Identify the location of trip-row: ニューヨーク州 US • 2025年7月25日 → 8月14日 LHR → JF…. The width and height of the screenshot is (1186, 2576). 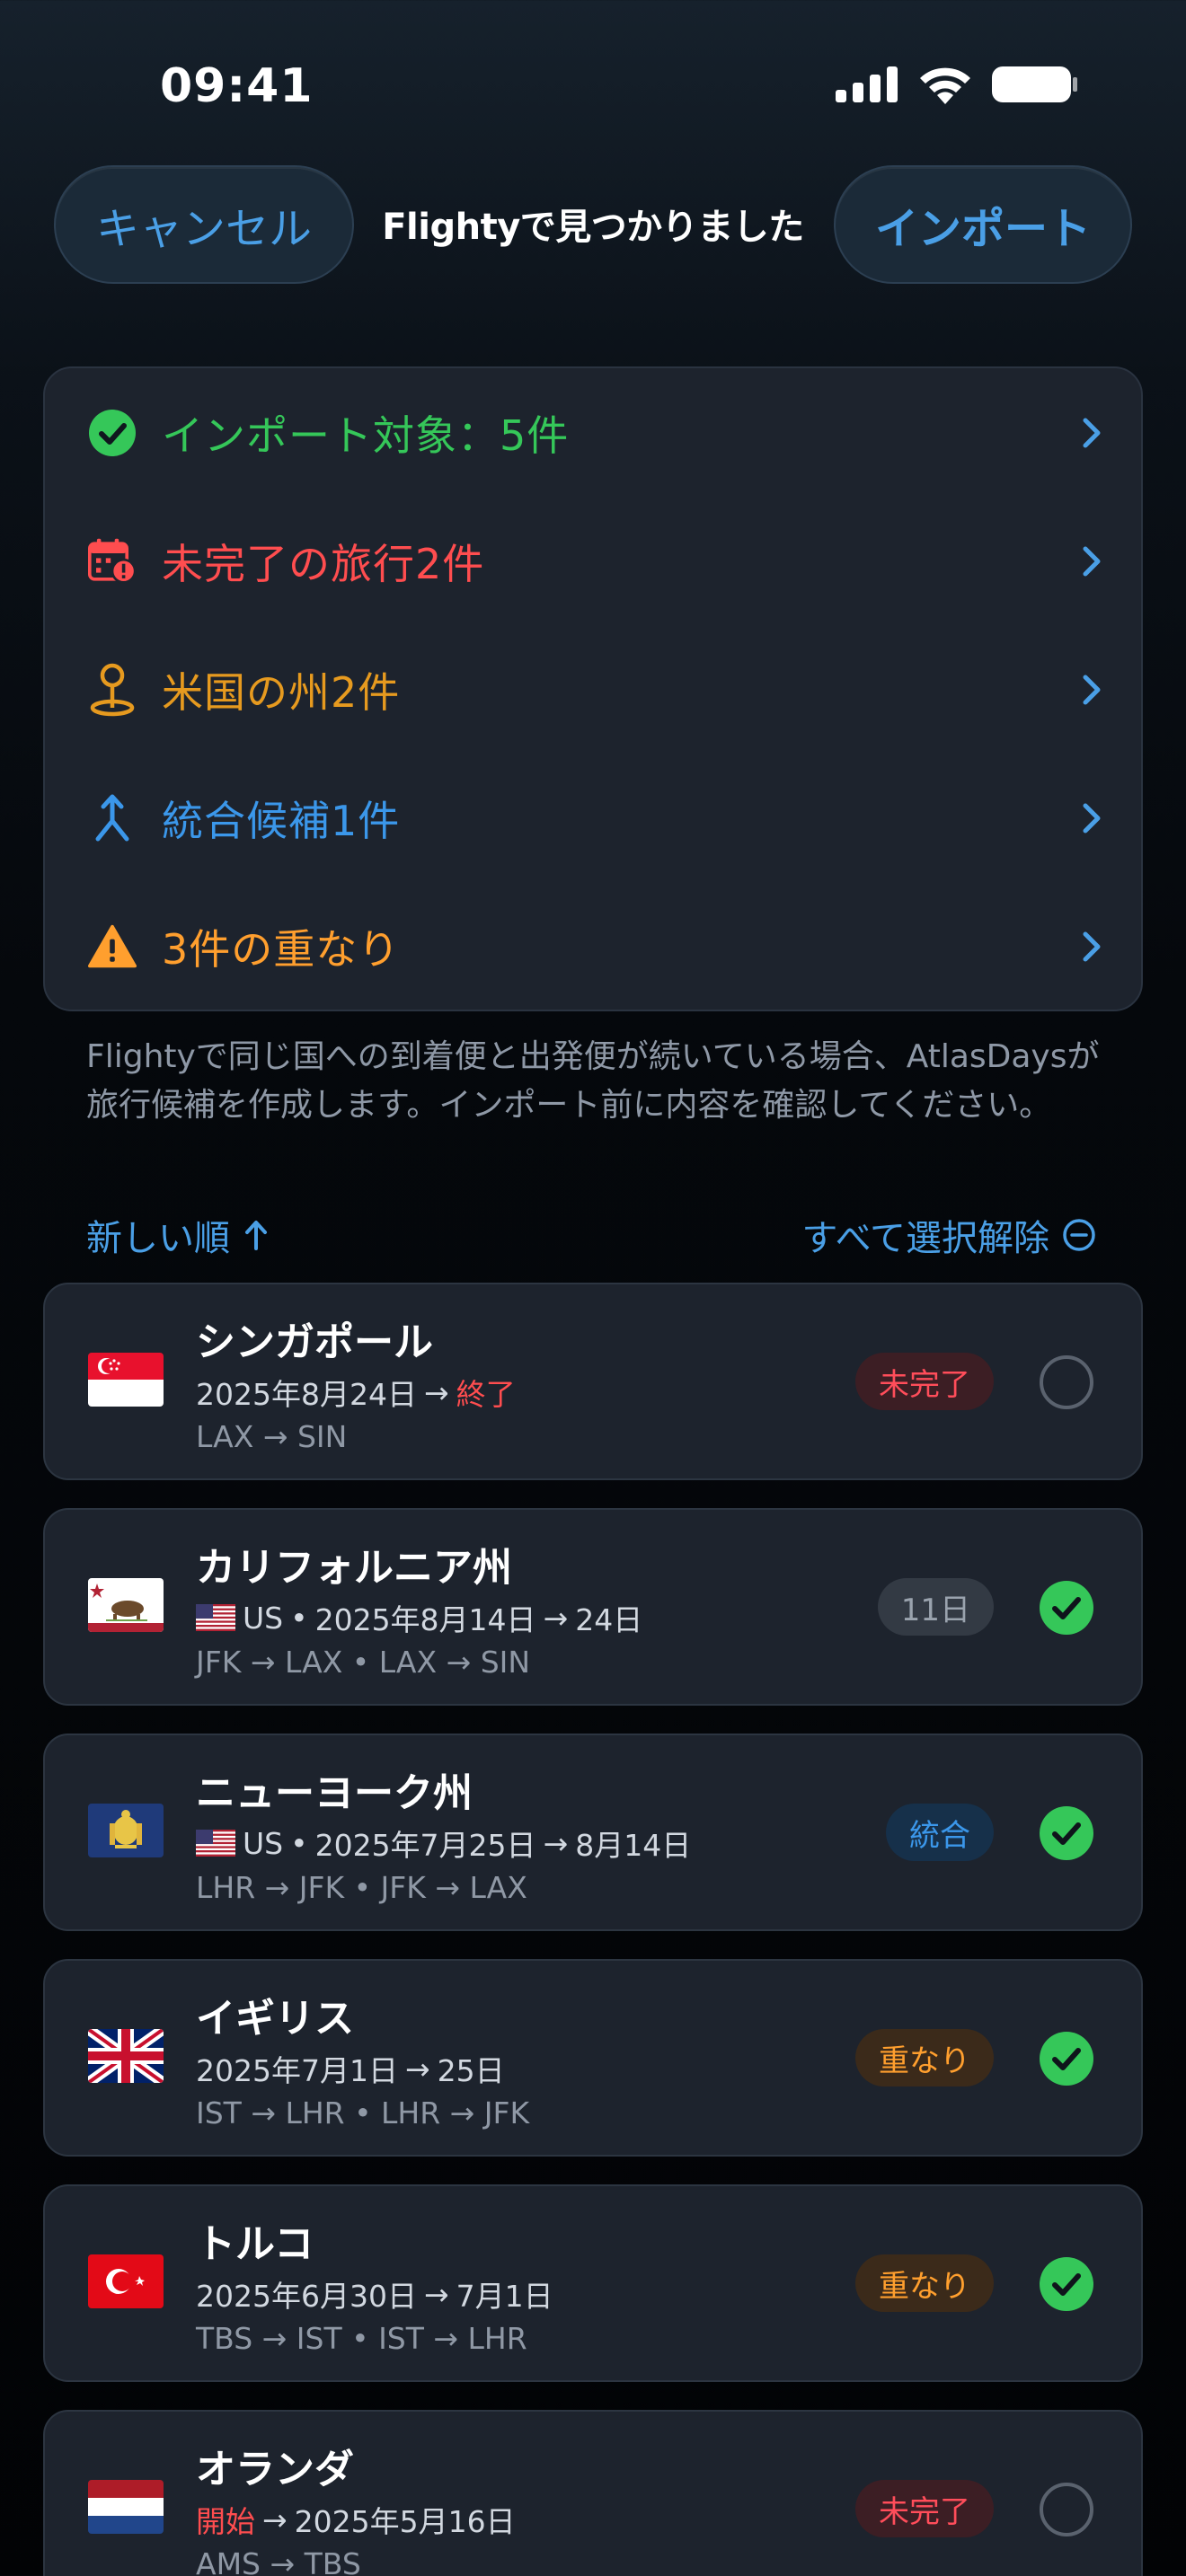
(593, 1832).